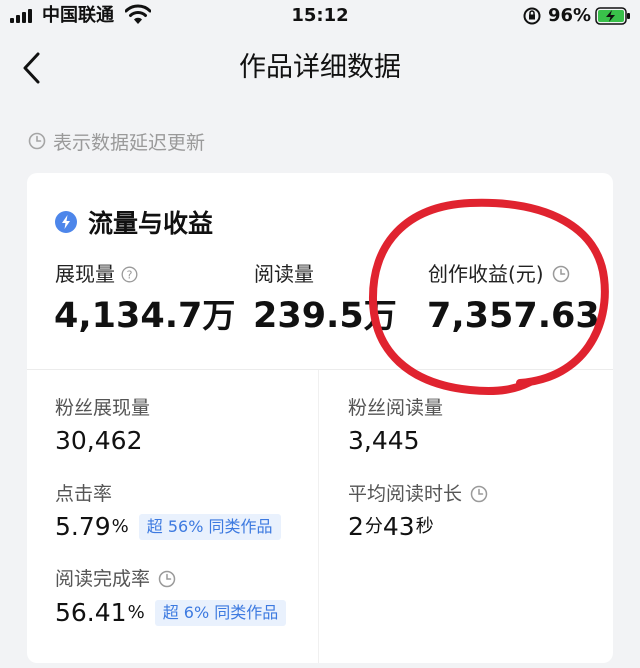 The width and height of the screenshot is (640, 668). I want to click on ctr-number: 5.79, so click(83, 526).